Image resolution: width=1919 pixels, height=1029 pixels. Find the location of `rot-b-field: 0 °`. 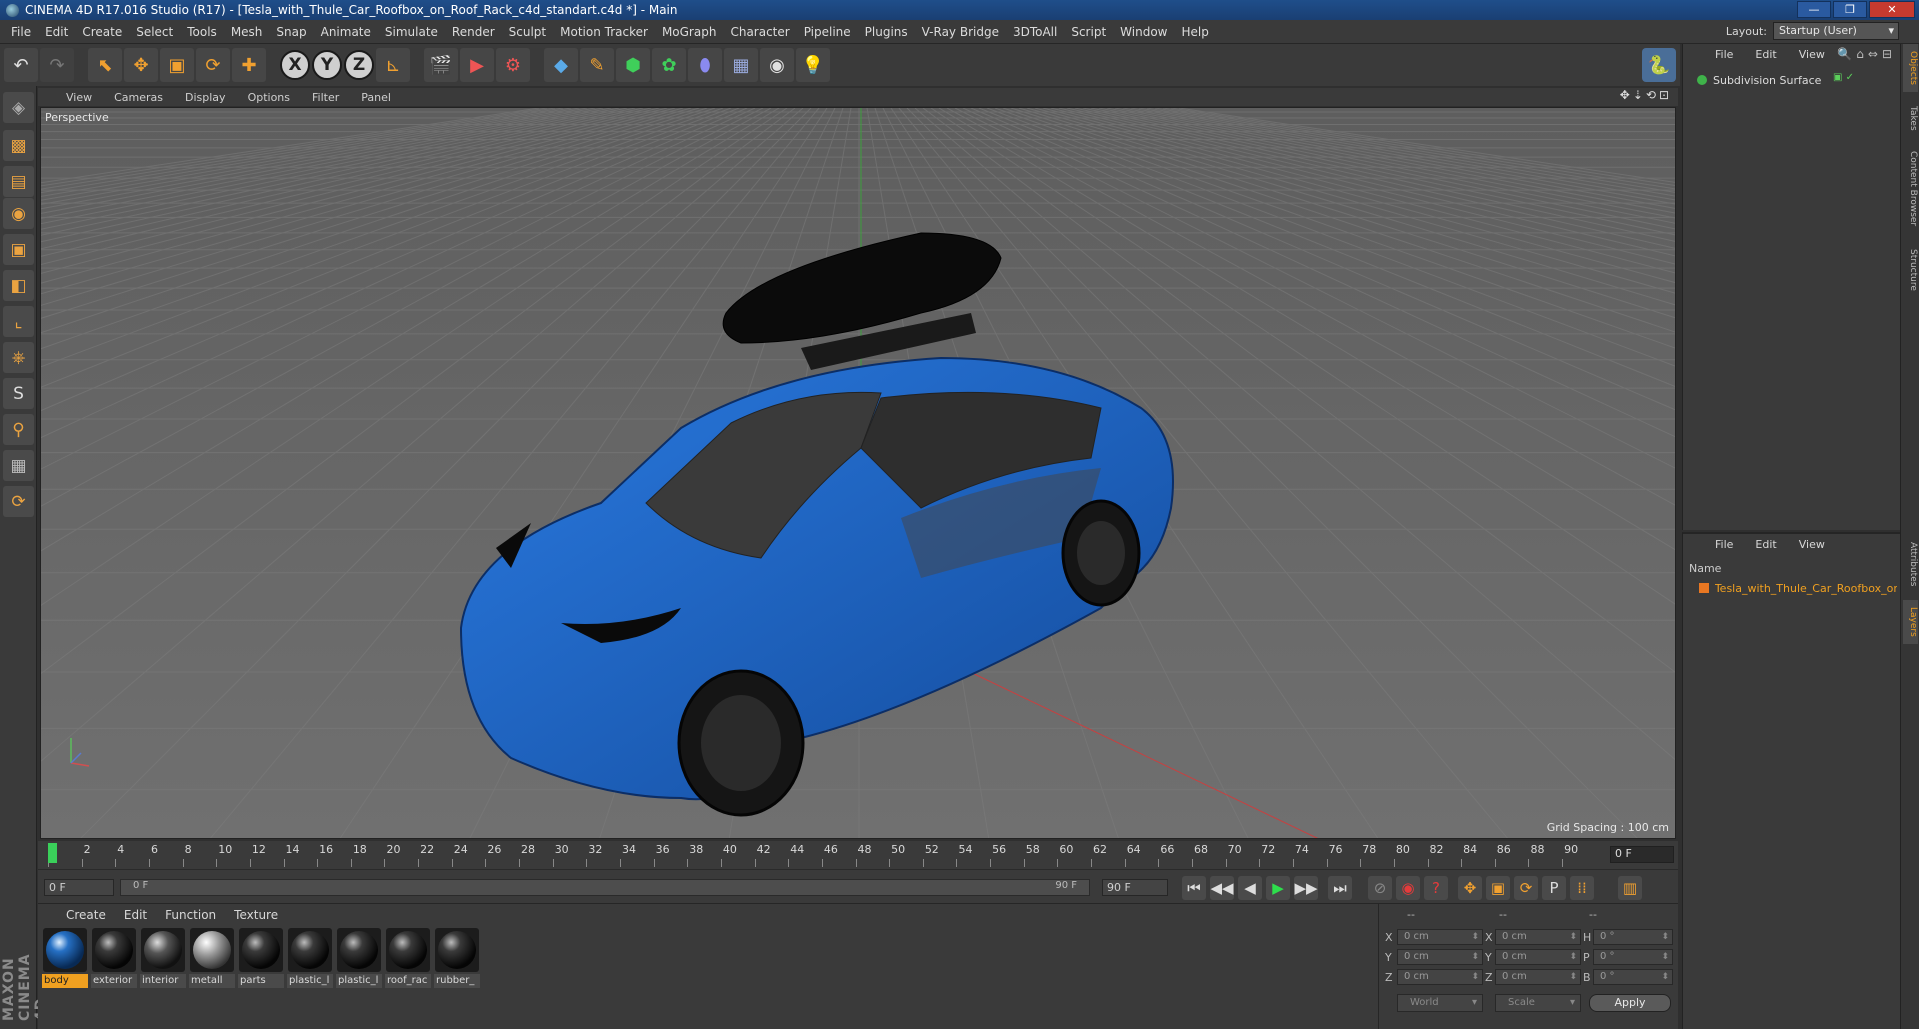

rot-b-field: 0 ° is located at coordinates (1633, 977).